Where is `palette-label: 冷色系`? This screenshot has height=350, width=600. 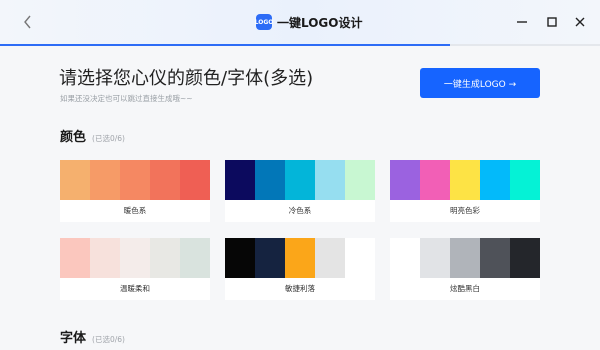 palette-label: 冷色系 is located at coordinates (300, 210).